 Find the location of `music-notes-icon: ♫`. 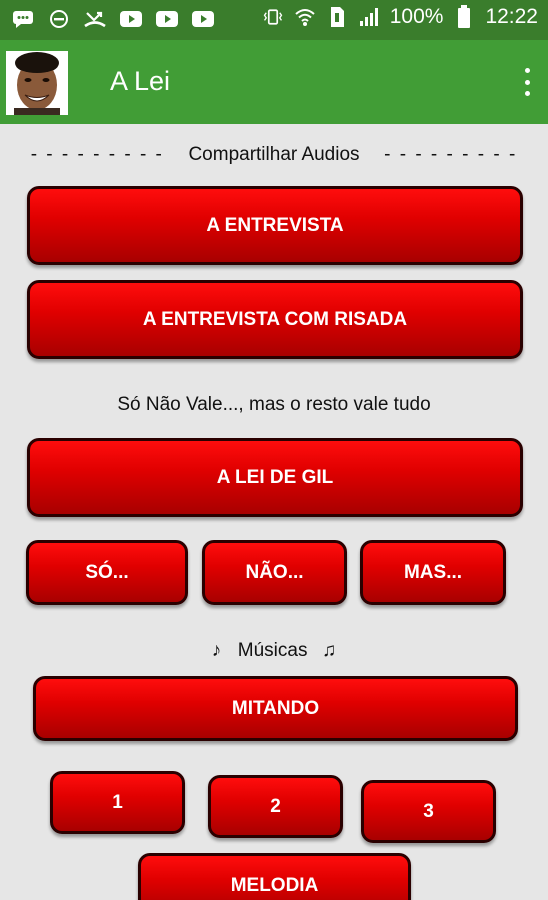

music-notes-icon: ♫ is located at coordinates (329, 650).